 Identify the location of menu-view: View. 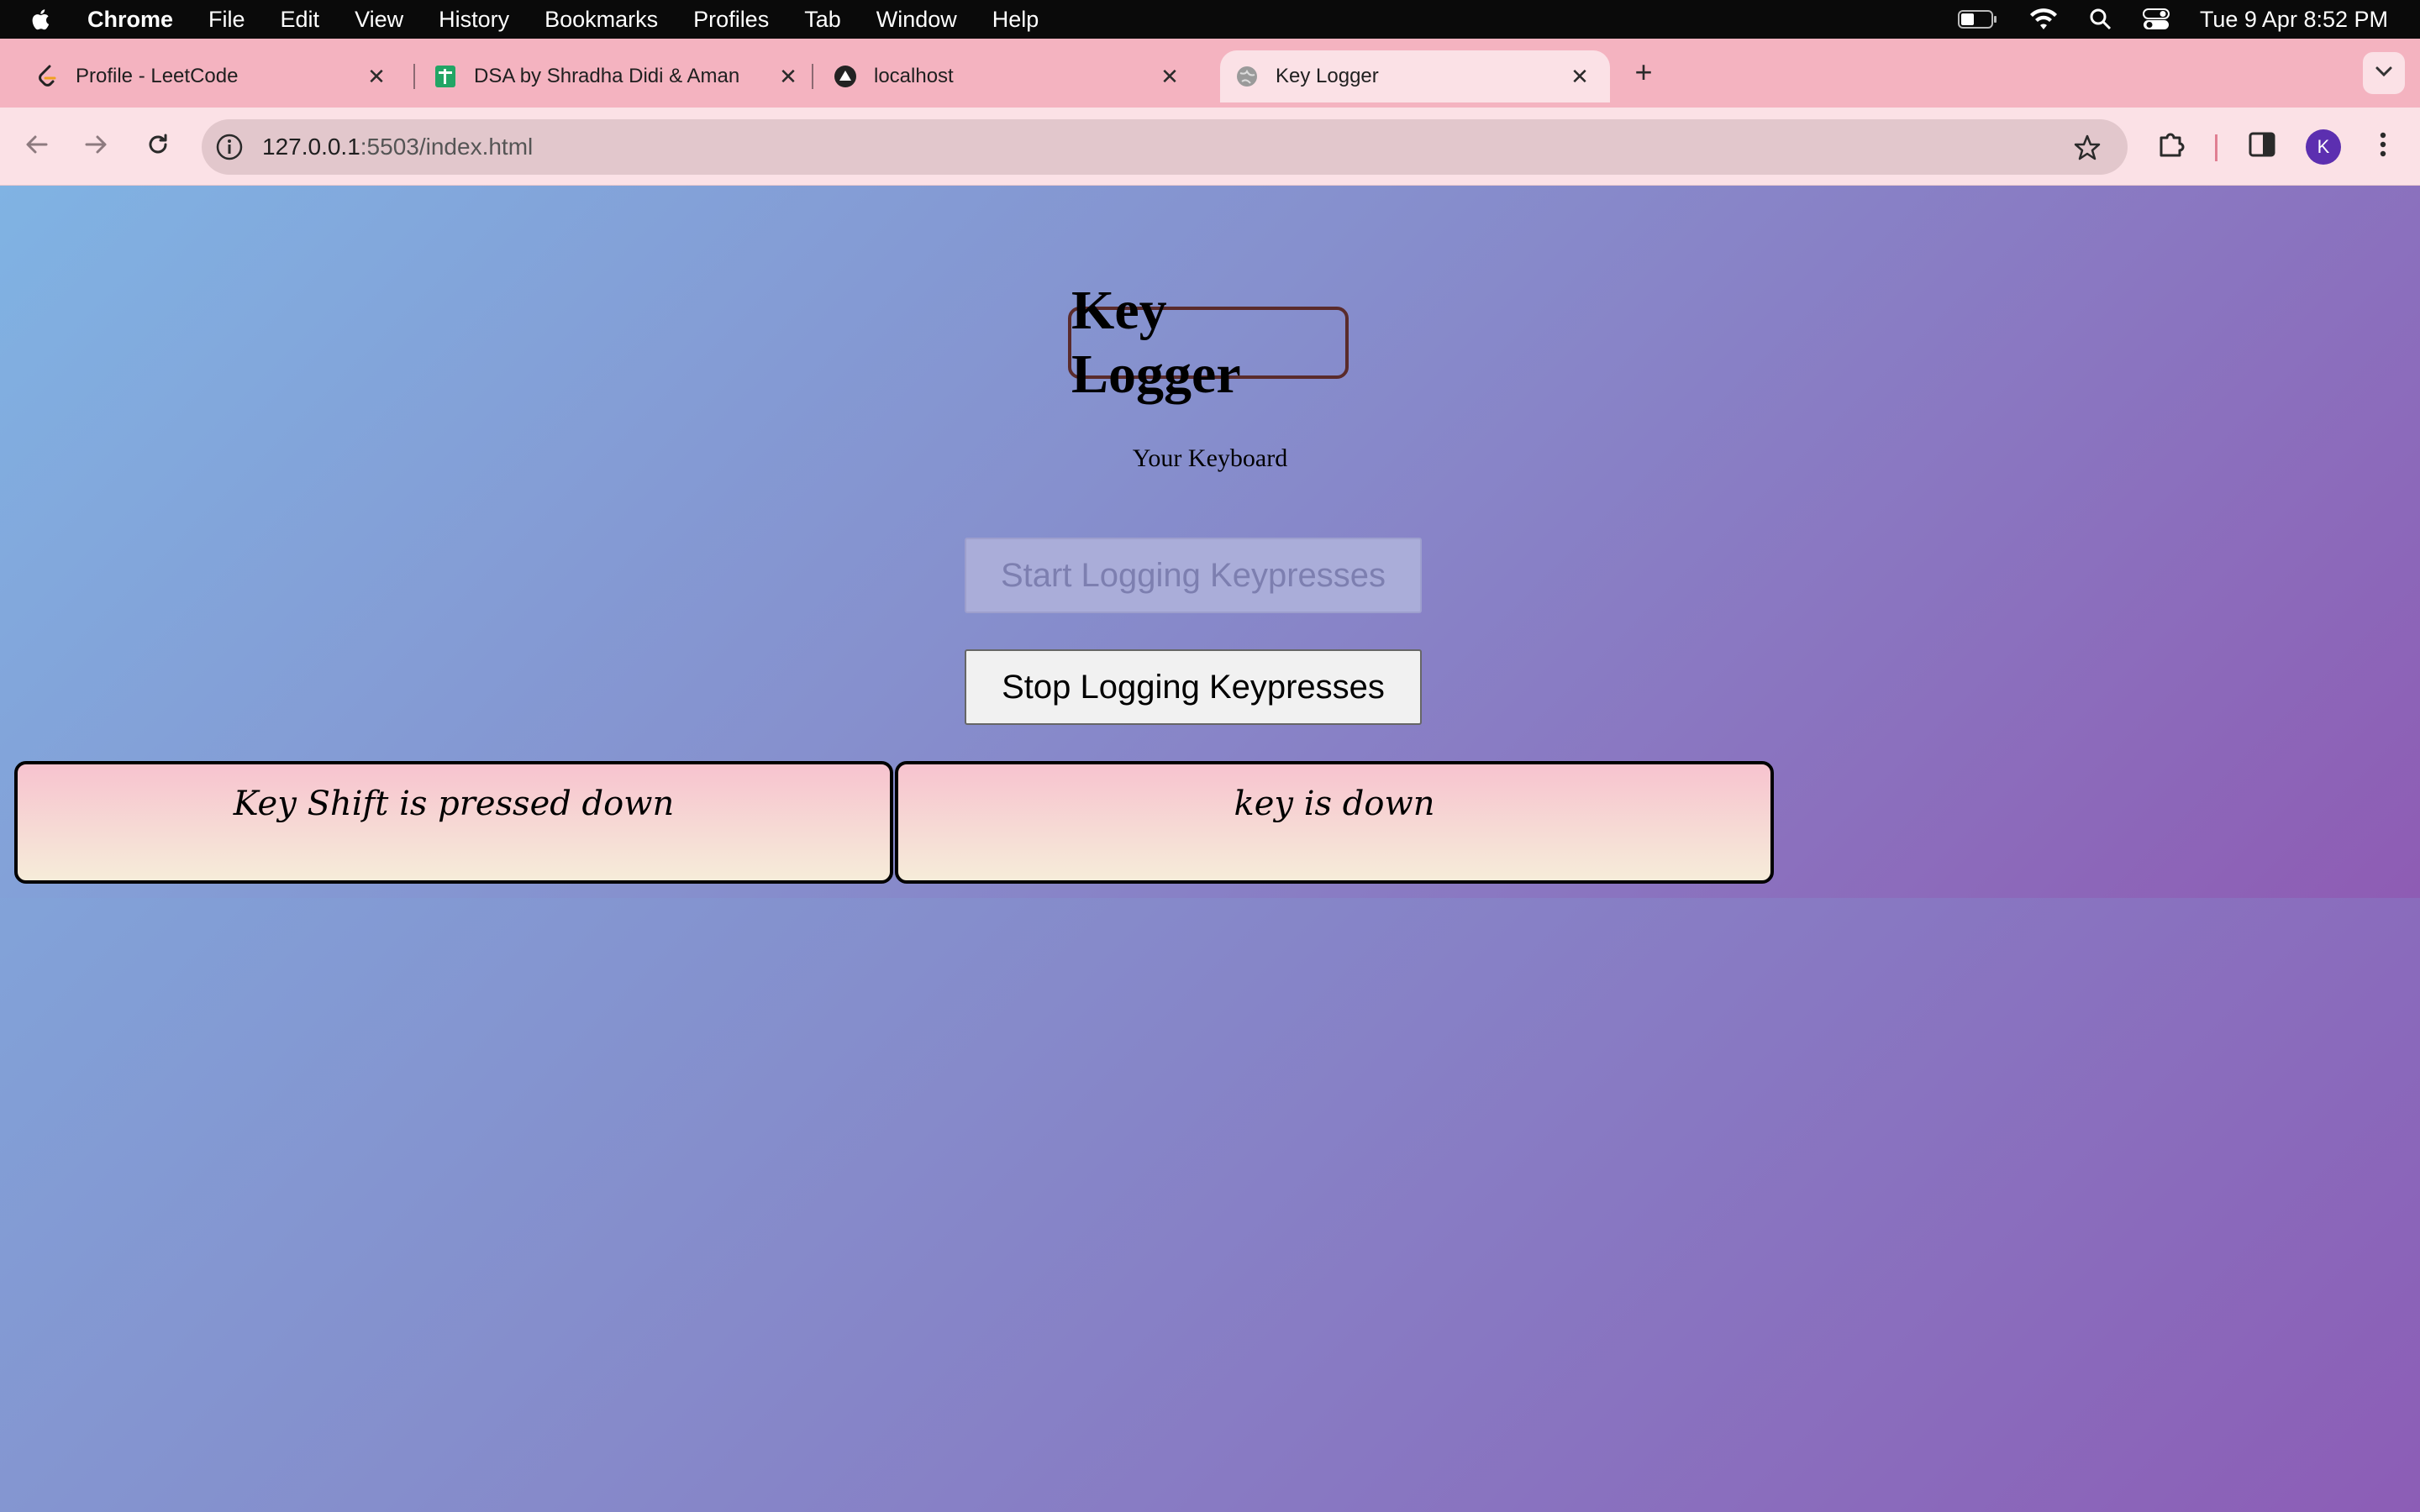
(379, 20).